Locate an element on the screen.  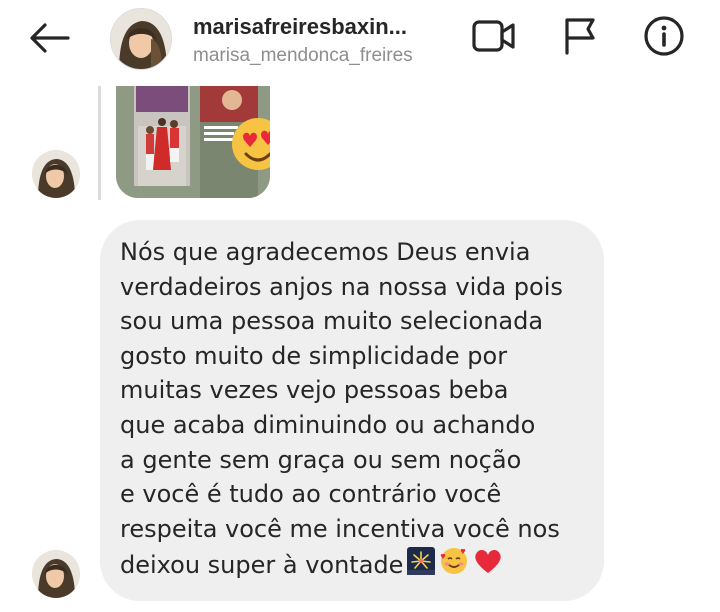
story-reply-thumbnail is located at coordinates (193, 142).